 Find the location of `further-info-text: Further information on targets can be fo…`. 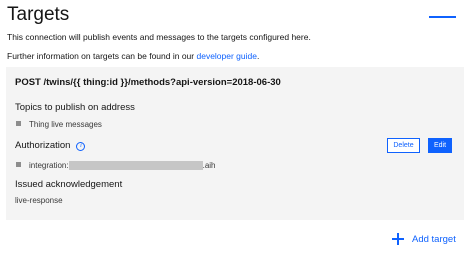

further-info-text: Further information on targets can be fo… is located at coordinates (133, 56).